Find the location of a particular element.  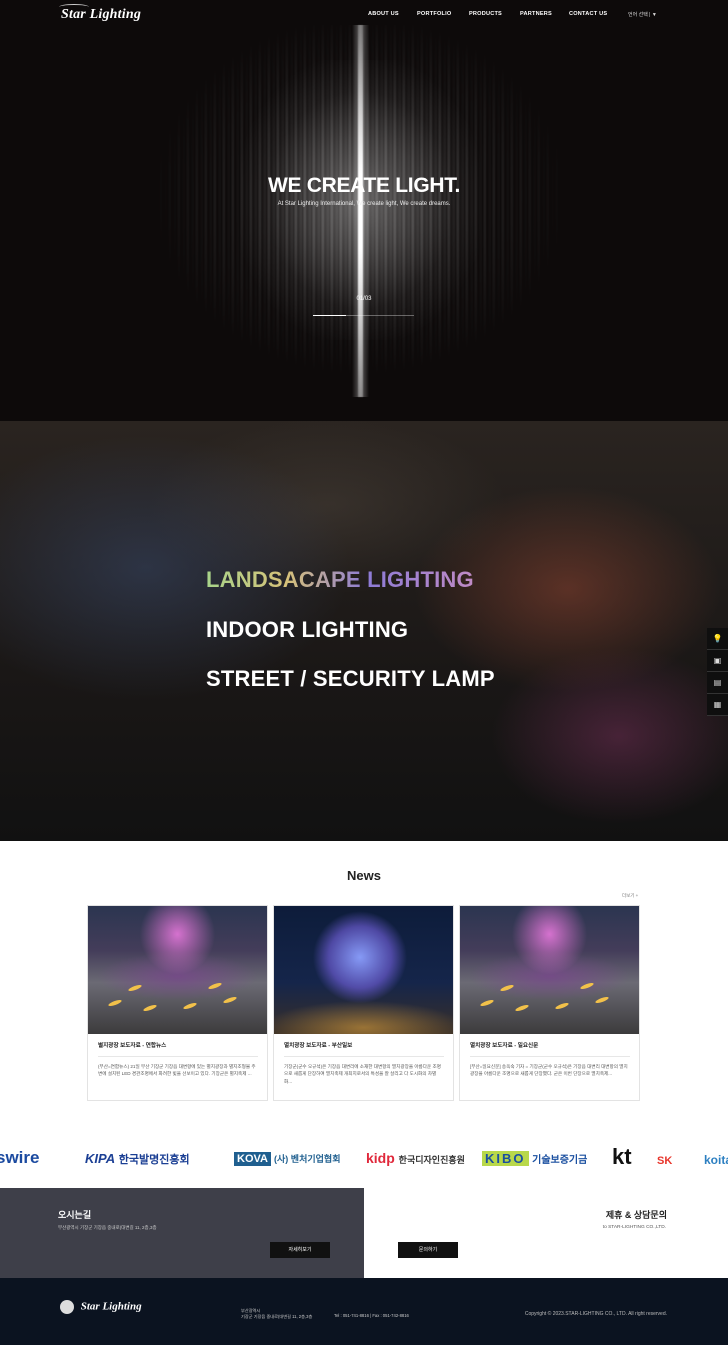

partner-name: kidp is located at coordinates (380, 1158).